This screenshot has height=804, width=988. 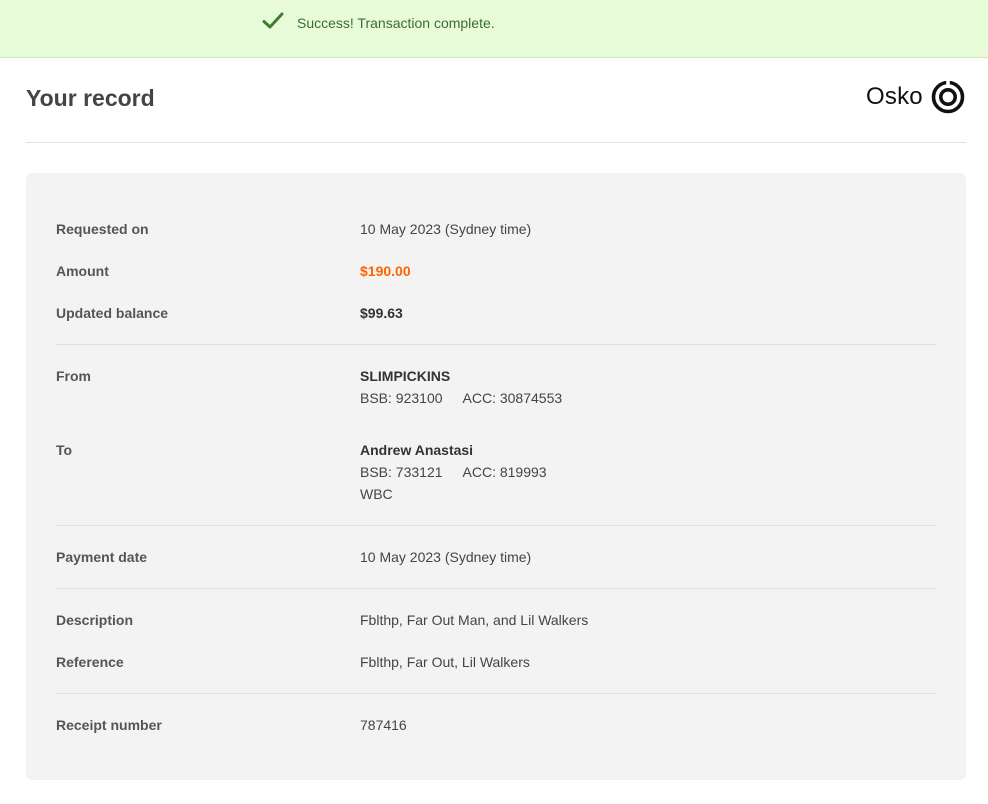 I want to click on description-value: Fblthp, Far Out Man, and Lil Walkers, so click(x=474, y=620).